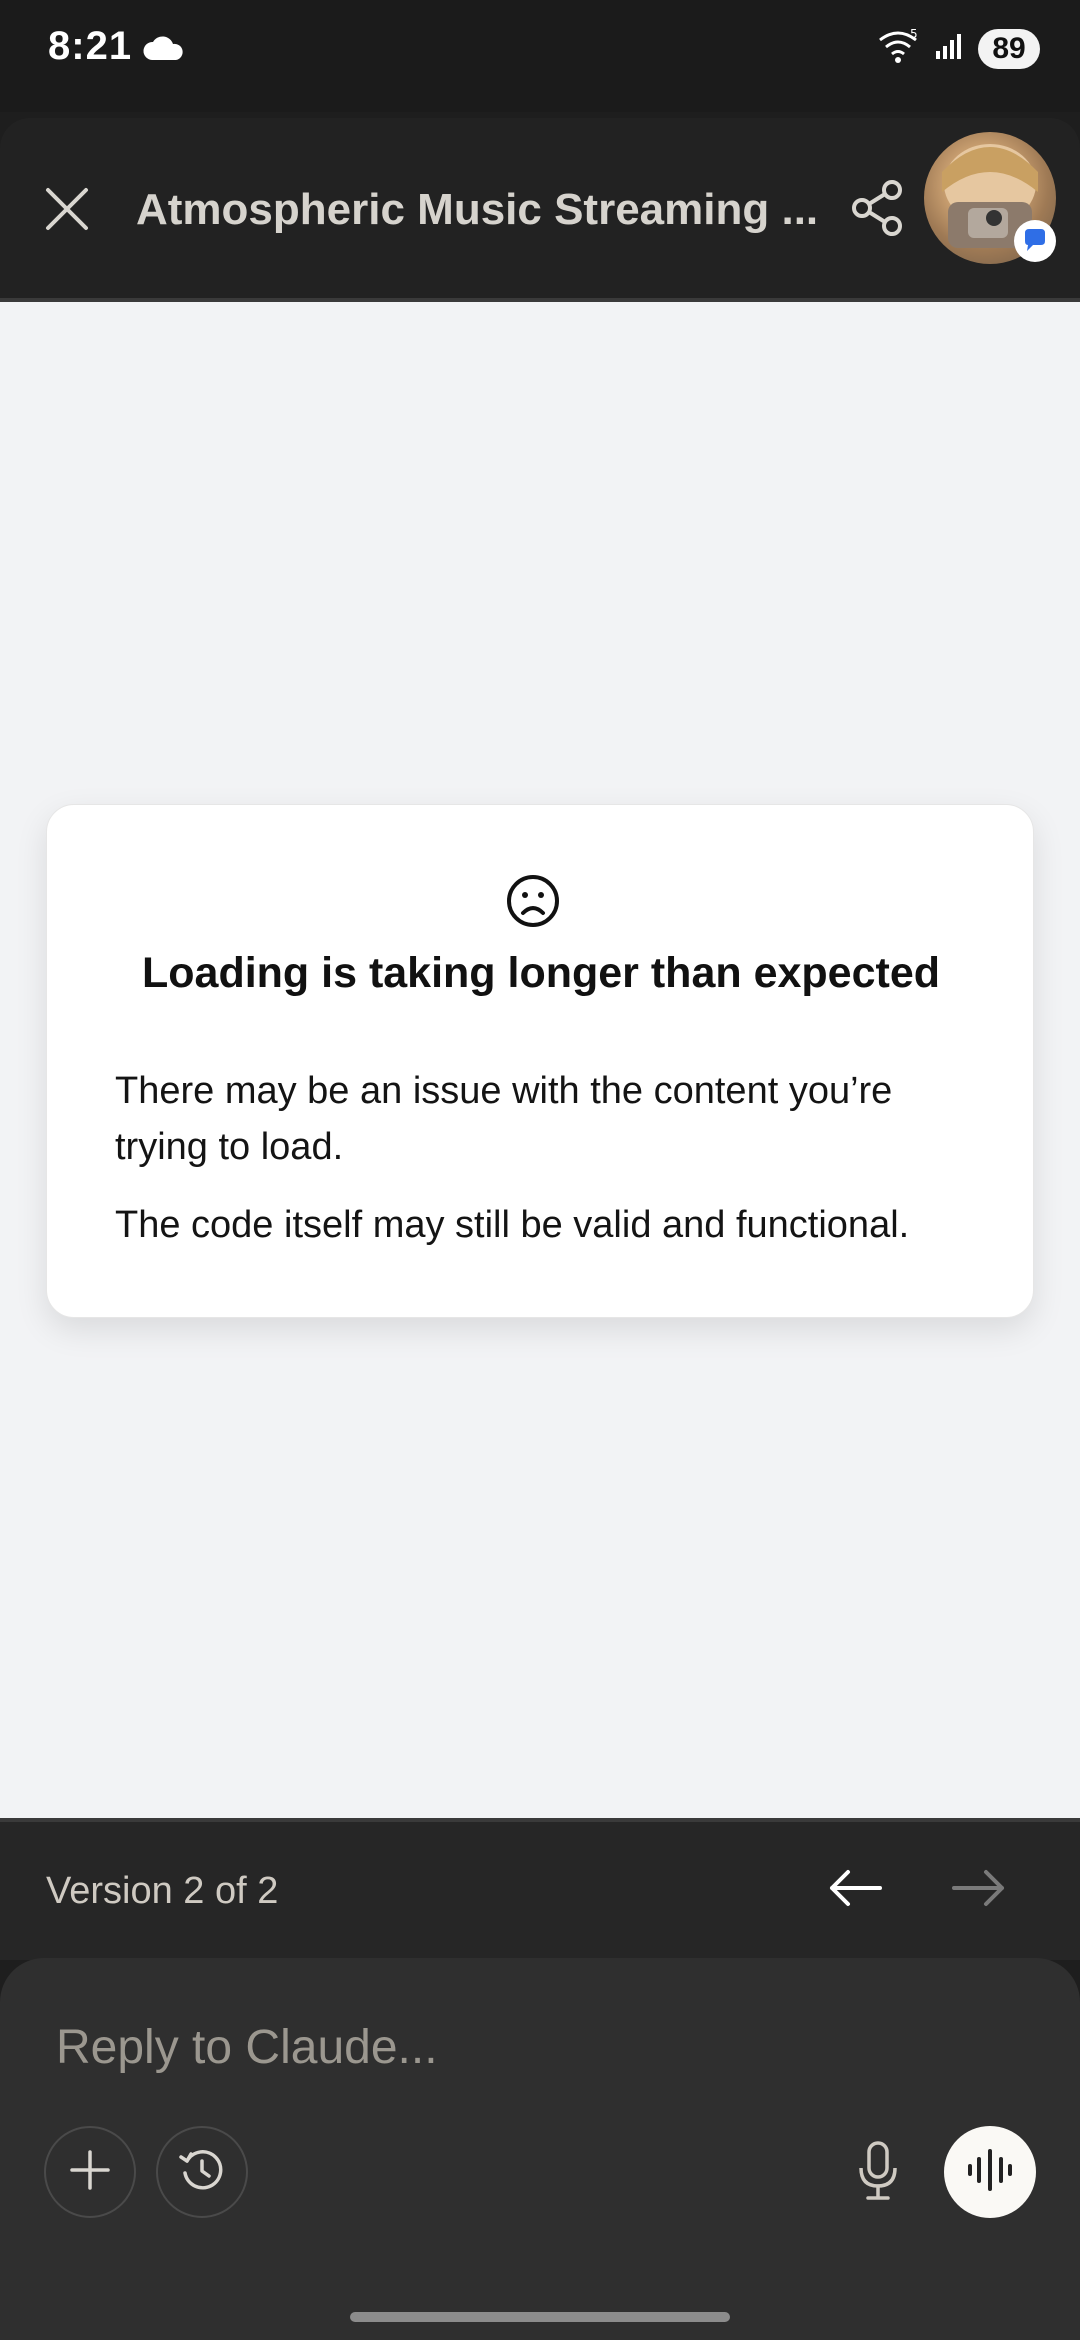 This screenshot has width=1080, height=2340. Describe the element at coordinates (162, 1891) in the screenshot. I see `version-label: Version 2 of 2` at that location.